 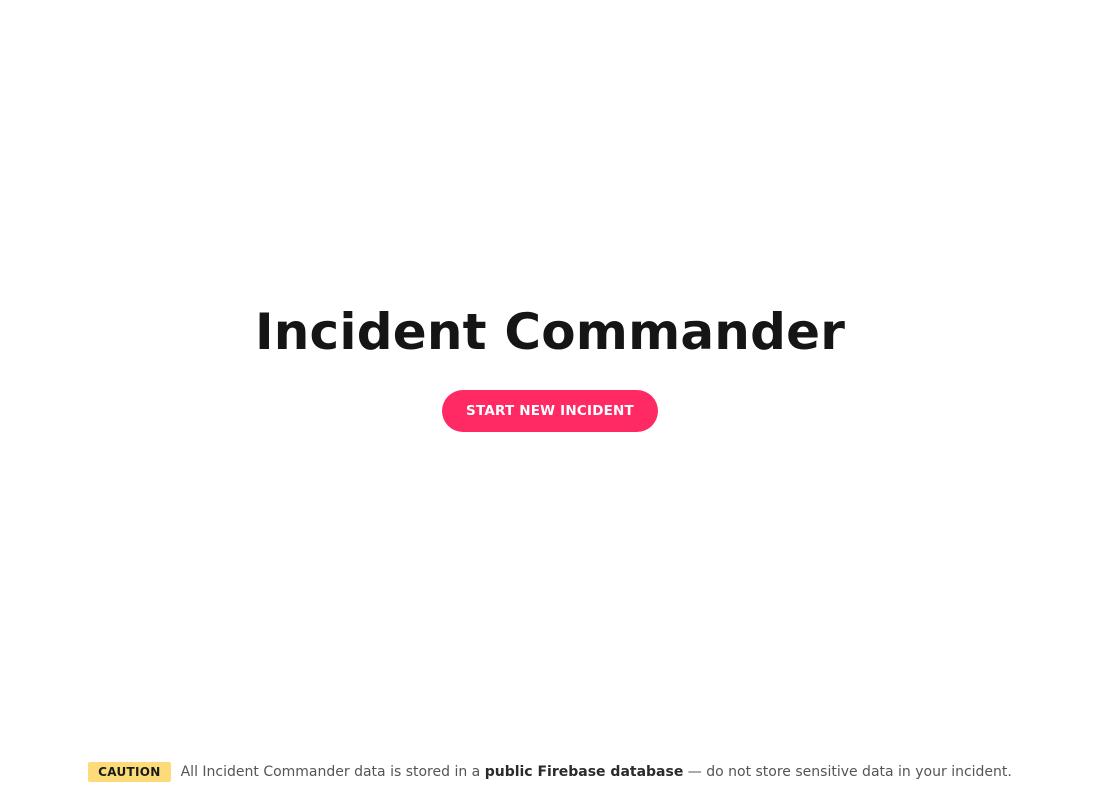 What do you see at coordinates (584, 772) in the screenshot?
I see `notice-emphasis: public Firebase database` at bounding box center [584, 772].